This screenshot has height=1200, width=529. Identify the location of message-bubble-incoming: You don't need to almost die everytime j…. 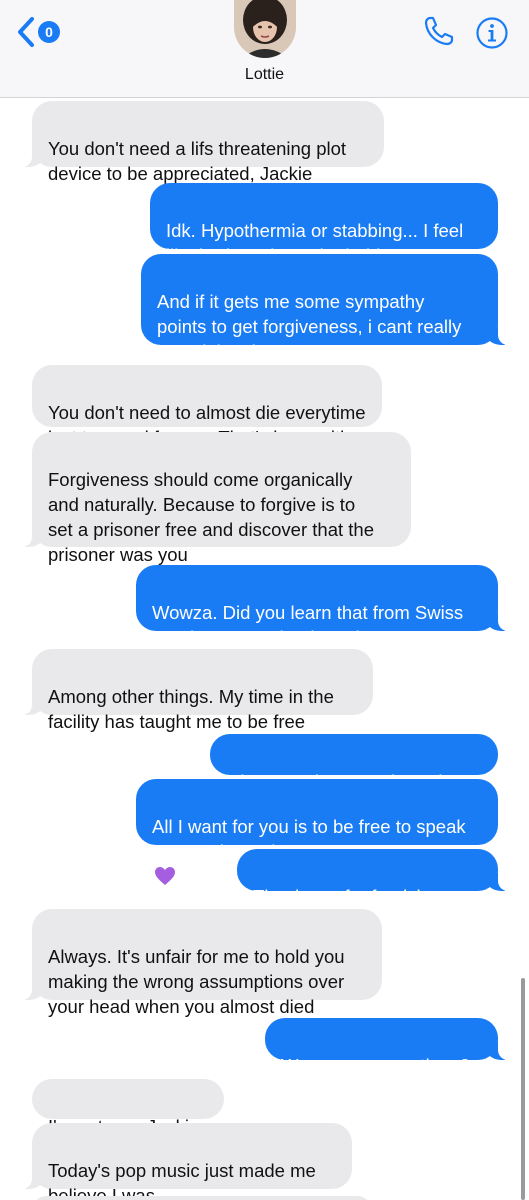
(207, 406).